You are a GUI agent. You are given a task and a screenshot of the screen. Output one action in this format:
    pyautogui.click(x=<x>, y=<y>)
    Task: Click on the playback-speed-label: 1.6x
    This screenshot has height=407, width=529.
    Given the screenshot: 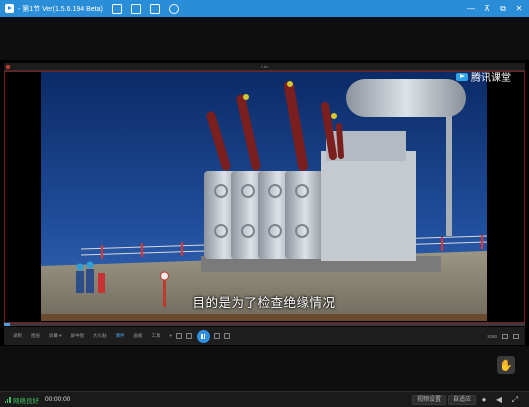 What is the action you would take?
    pyautogui.click(x=264, y=66)
    